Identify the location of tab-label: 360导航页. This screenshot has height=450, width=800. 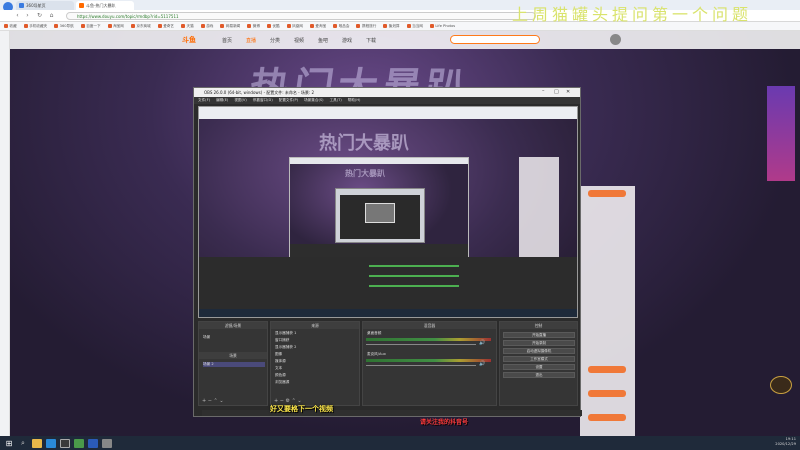
(36, 5).